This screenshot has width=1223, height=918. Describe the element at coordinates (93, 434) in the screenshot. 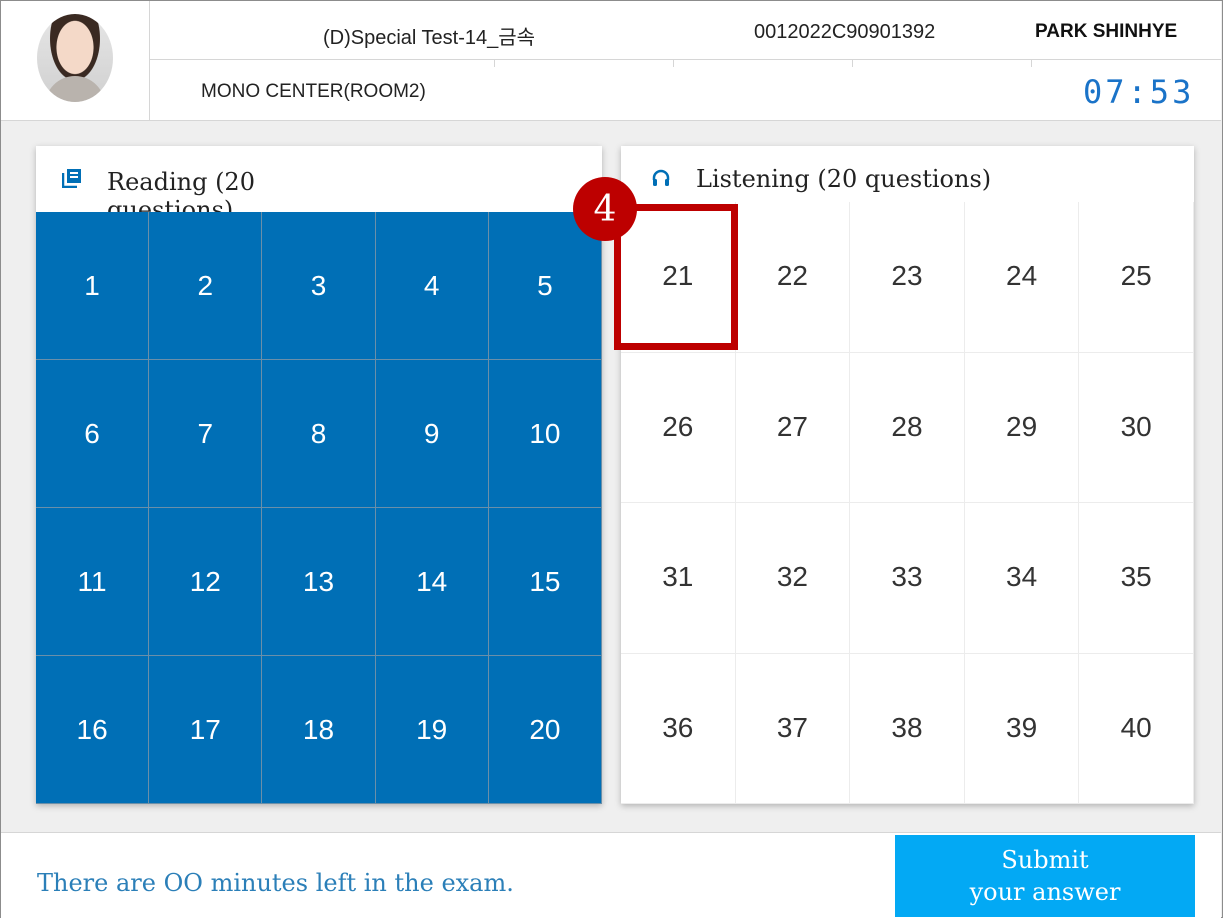

I see `reading-question-6: 6` at that location.